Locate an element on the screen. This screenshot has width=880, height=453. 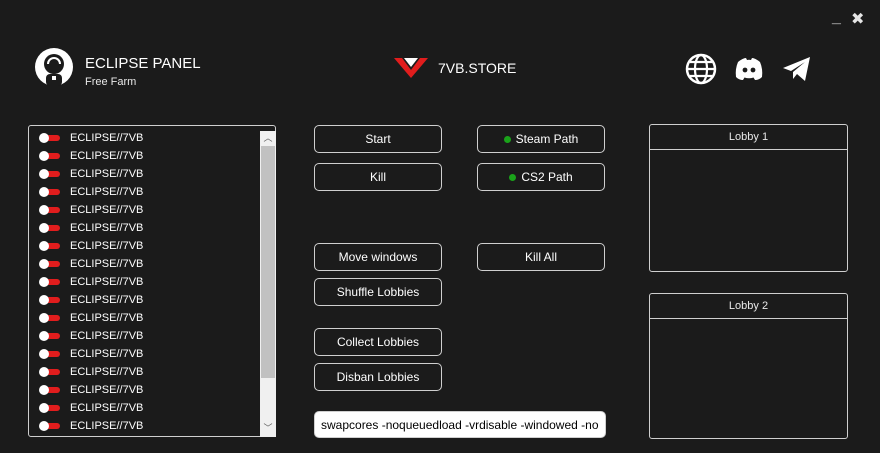
steam-path-button: Steam Path is located at coordinates (541, 139).